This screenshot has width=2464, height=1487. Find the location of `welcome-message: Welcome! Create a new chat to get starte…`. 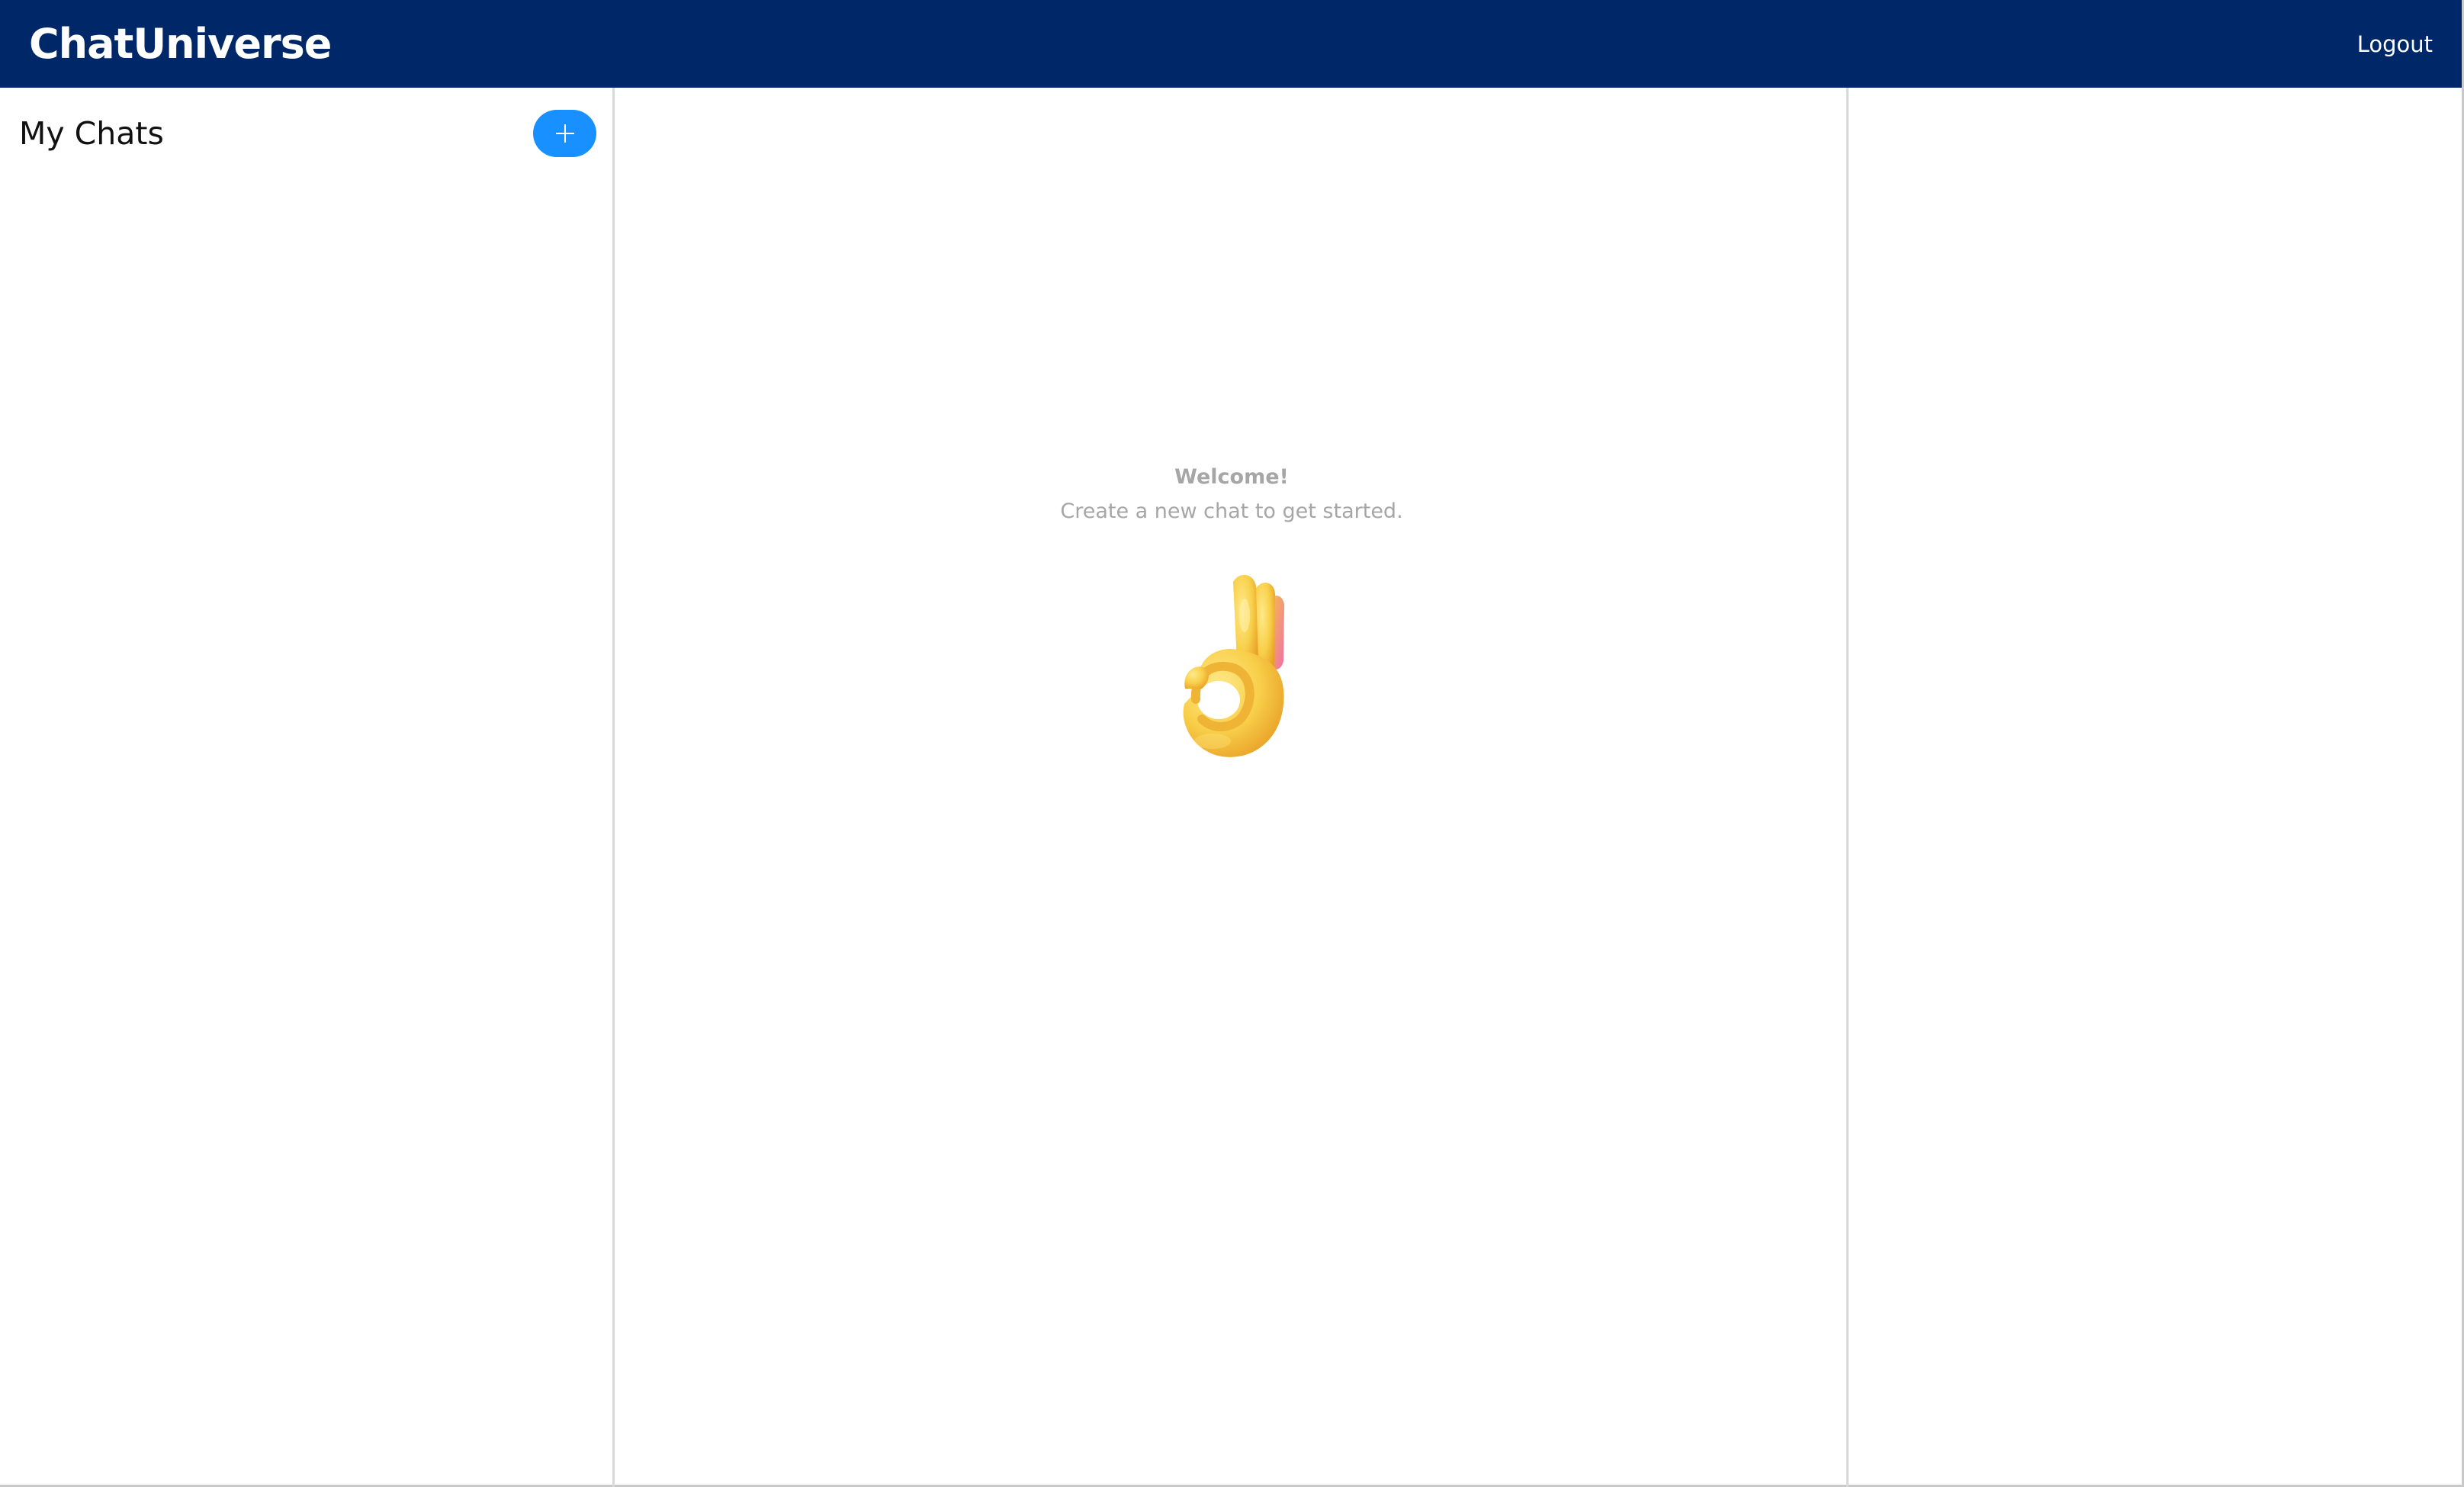

welcome-message: Welcome! Create a new chat to get starte… is located at coordinates (1231, 494).